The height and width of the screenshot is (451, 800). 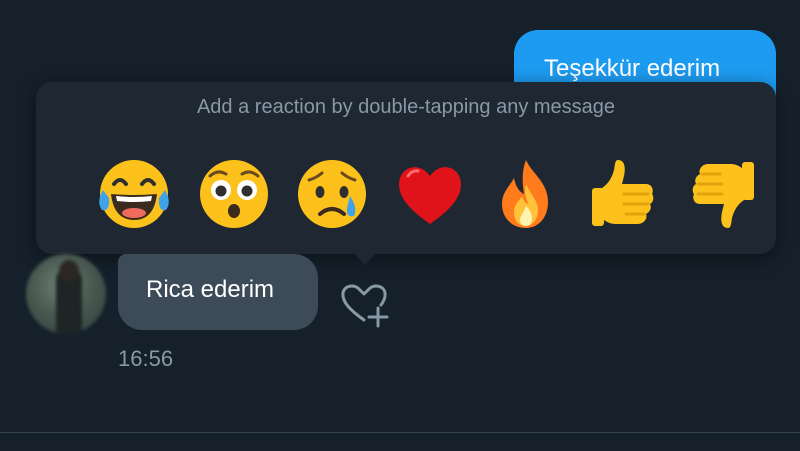 What do you see at coordinates (624, 194) in the screenshot?
I see `thumbs-up-emoji-icon` at bounding box center [624, 194].